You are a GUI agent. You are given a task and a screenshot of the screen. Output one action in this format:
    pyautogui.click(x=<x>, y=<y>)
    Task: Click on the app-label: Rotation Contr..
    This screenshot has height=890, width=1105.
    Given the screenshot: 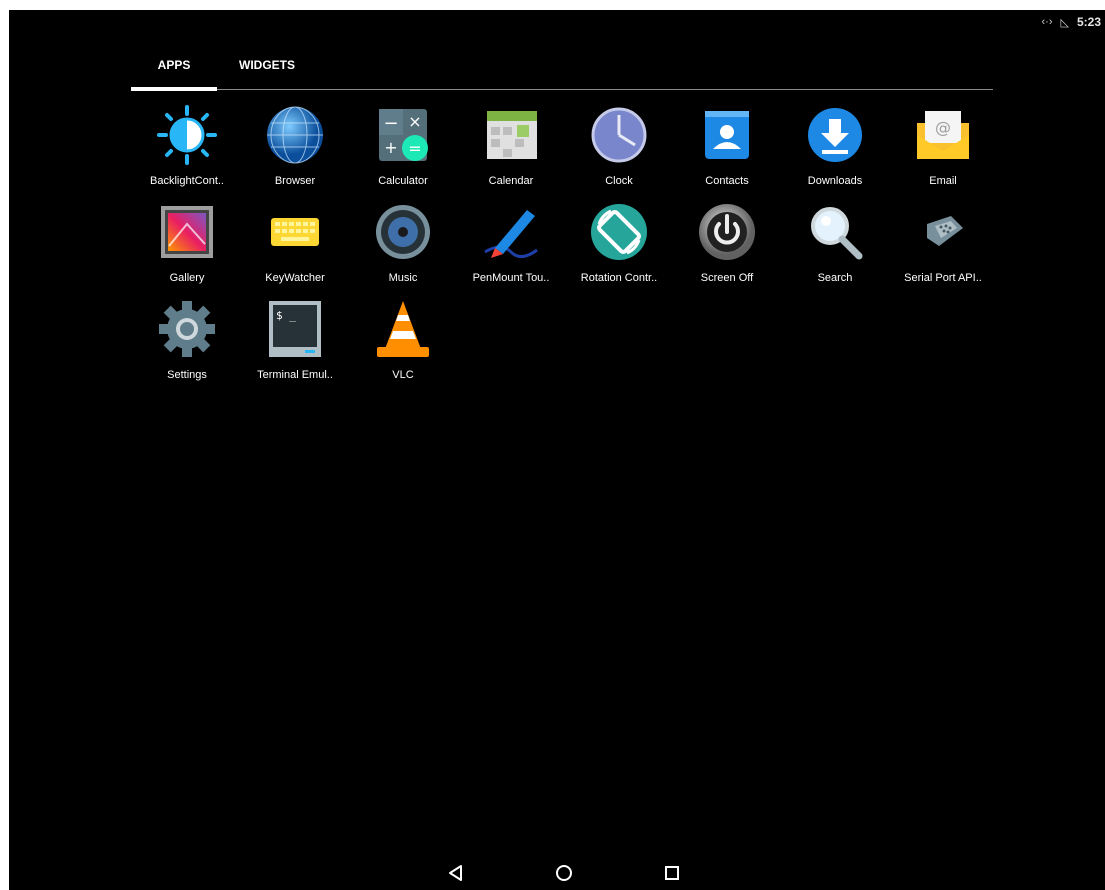 What is the action you would take?
    pyautogui.click(x=619, y=278)
    